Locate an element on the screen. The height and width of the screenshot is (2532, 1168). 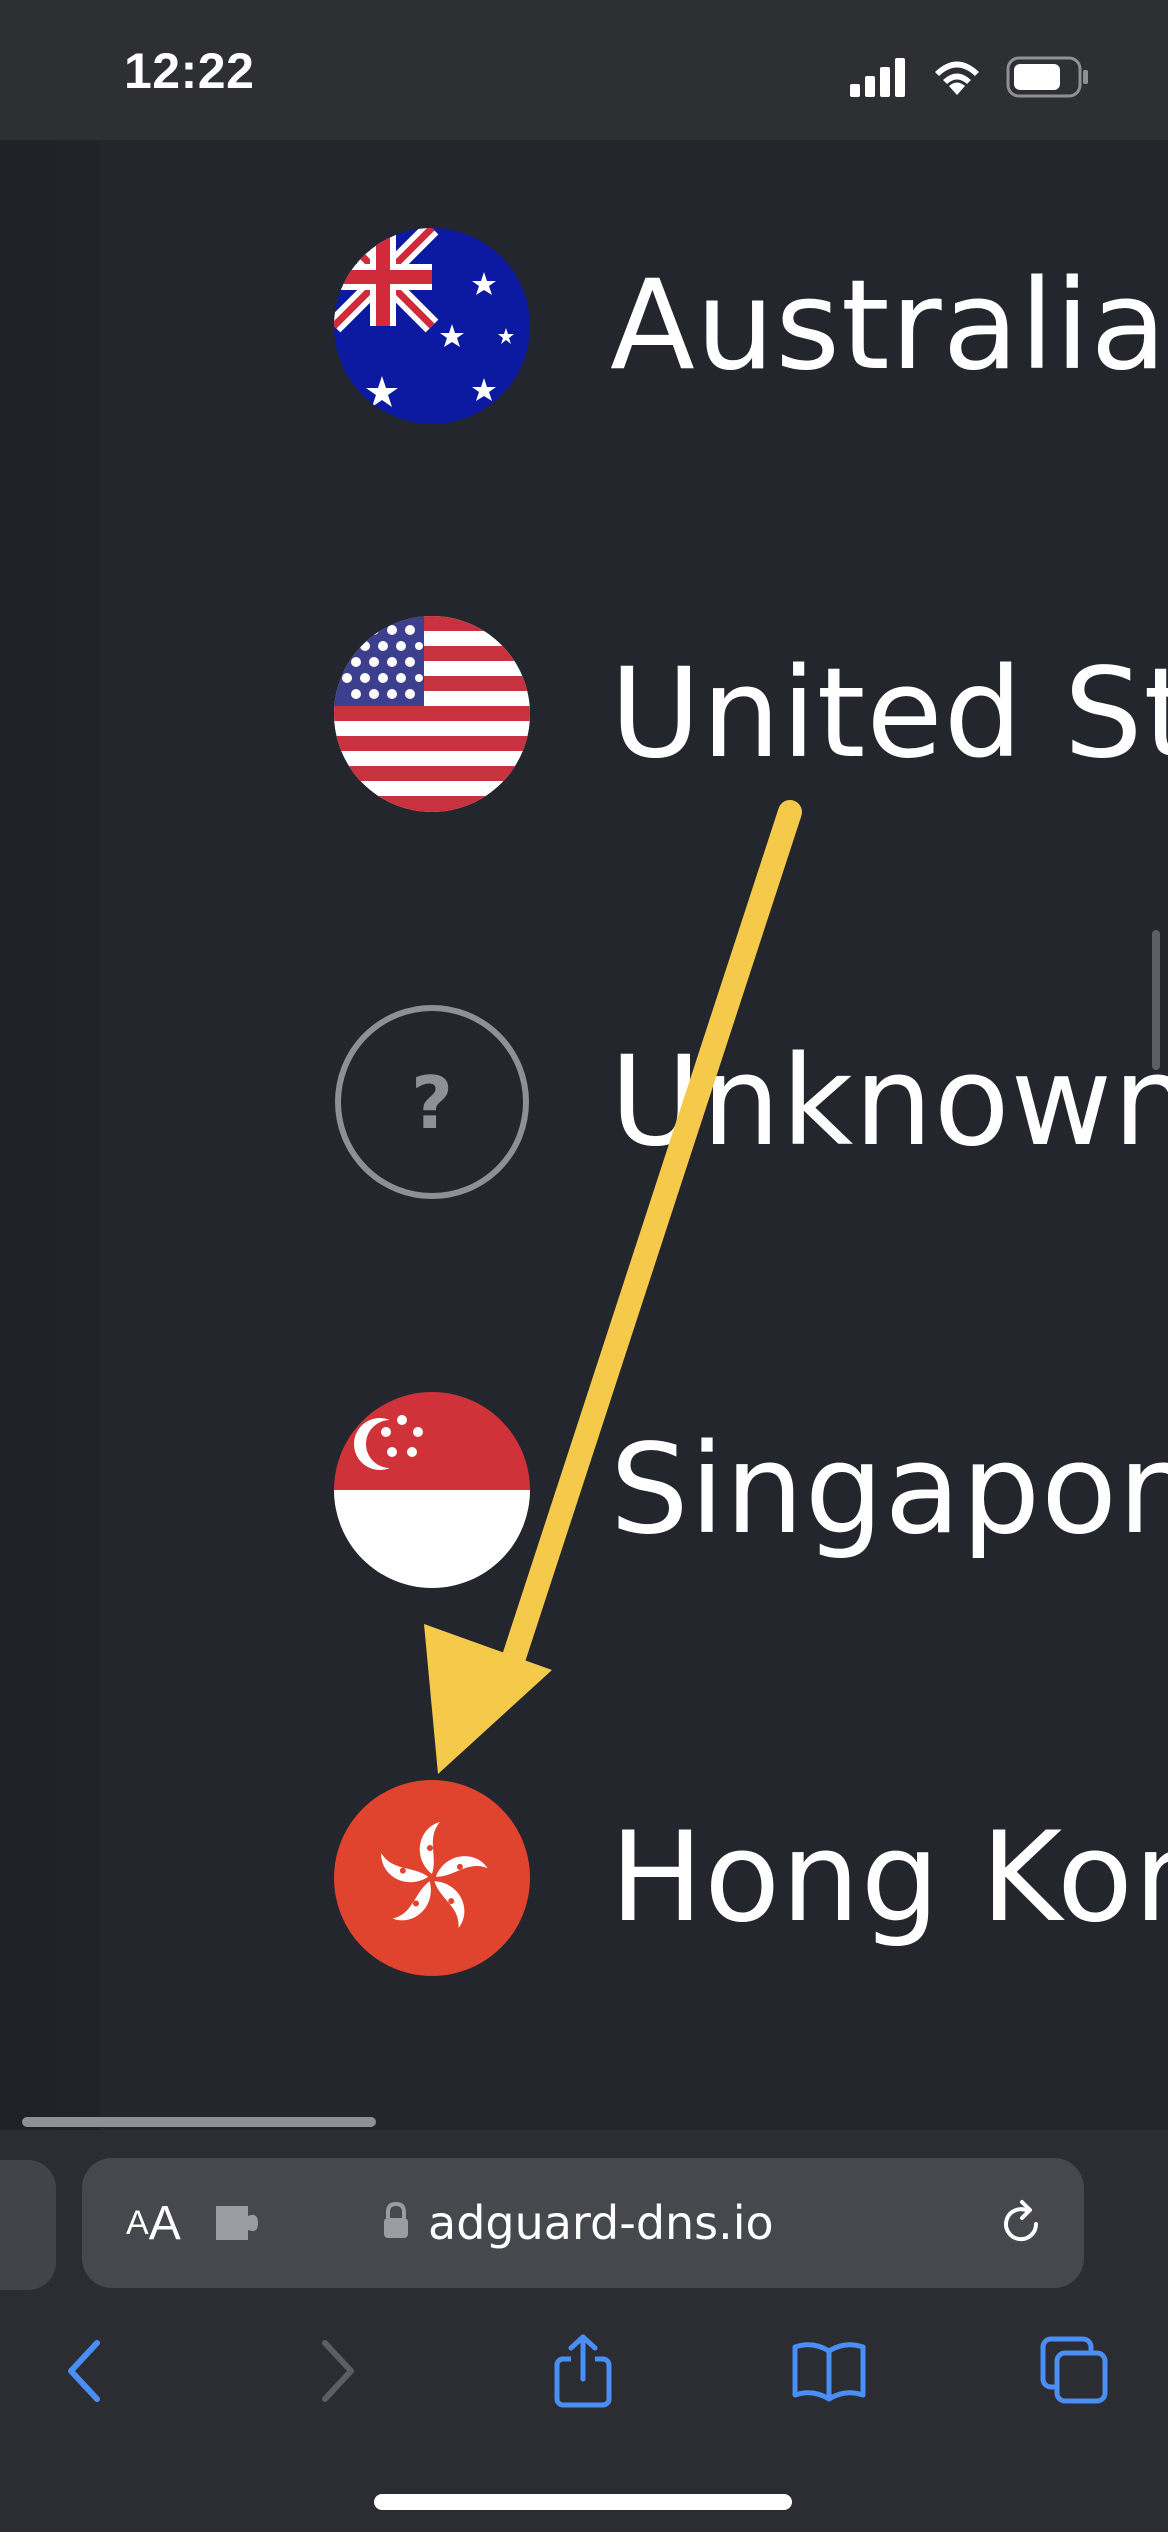
country-name: Australia is located at coordinates (889, 326).